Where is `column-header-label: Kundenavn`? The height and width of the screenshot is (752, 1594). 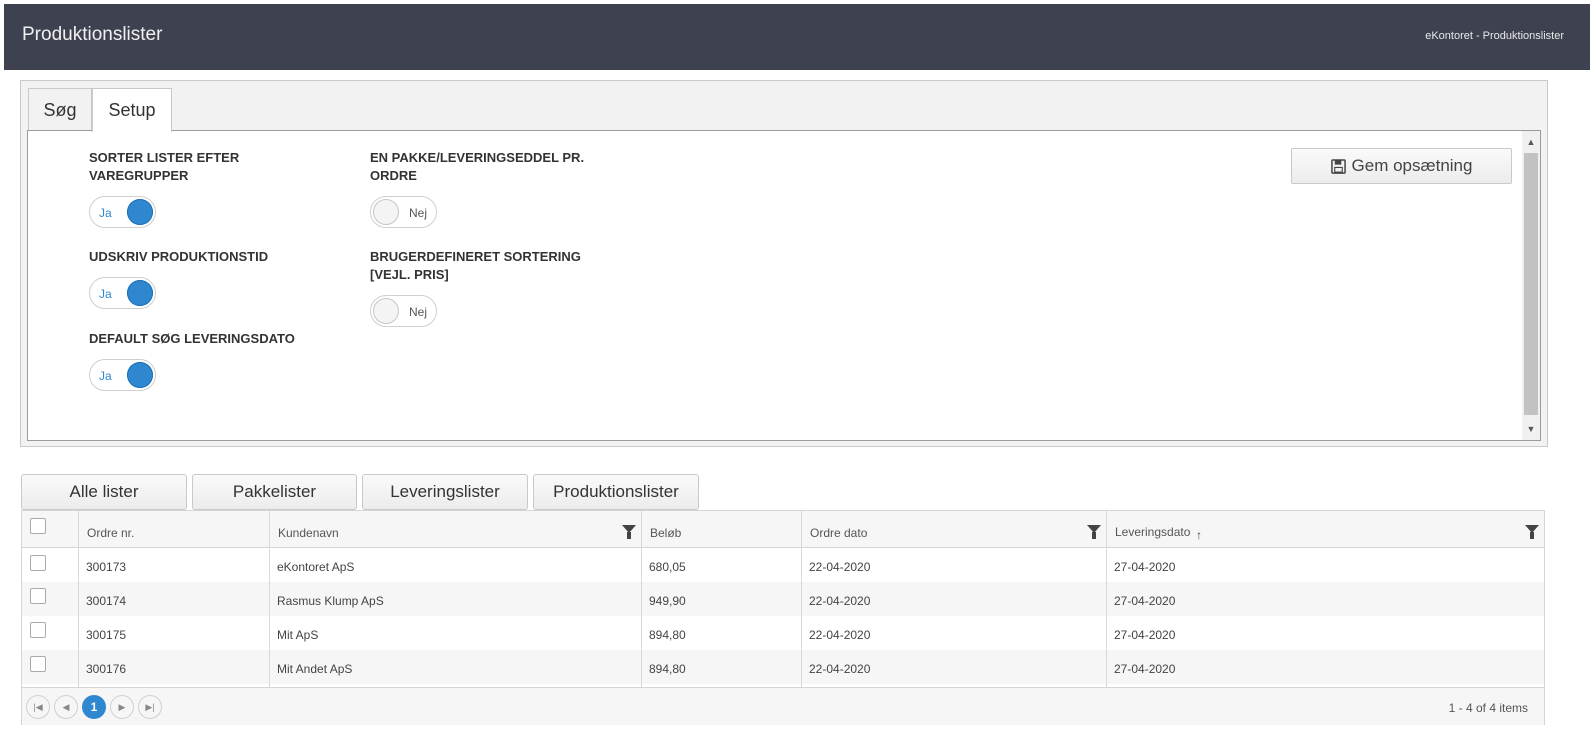 column-header-label: Kundenavn is located at coordinates (308, 533).